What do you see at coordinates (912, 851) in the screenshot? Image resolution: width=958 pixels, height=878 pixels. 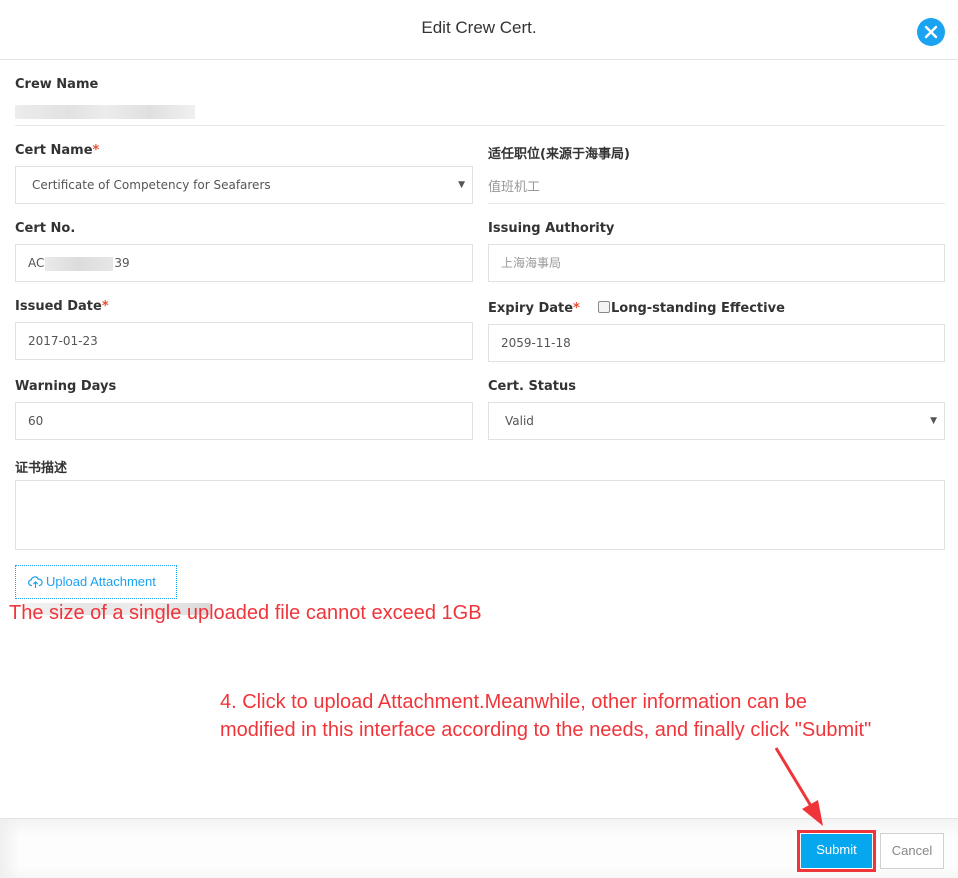 I see `cancel-button: Cancel` at bounding box center [912, 851].